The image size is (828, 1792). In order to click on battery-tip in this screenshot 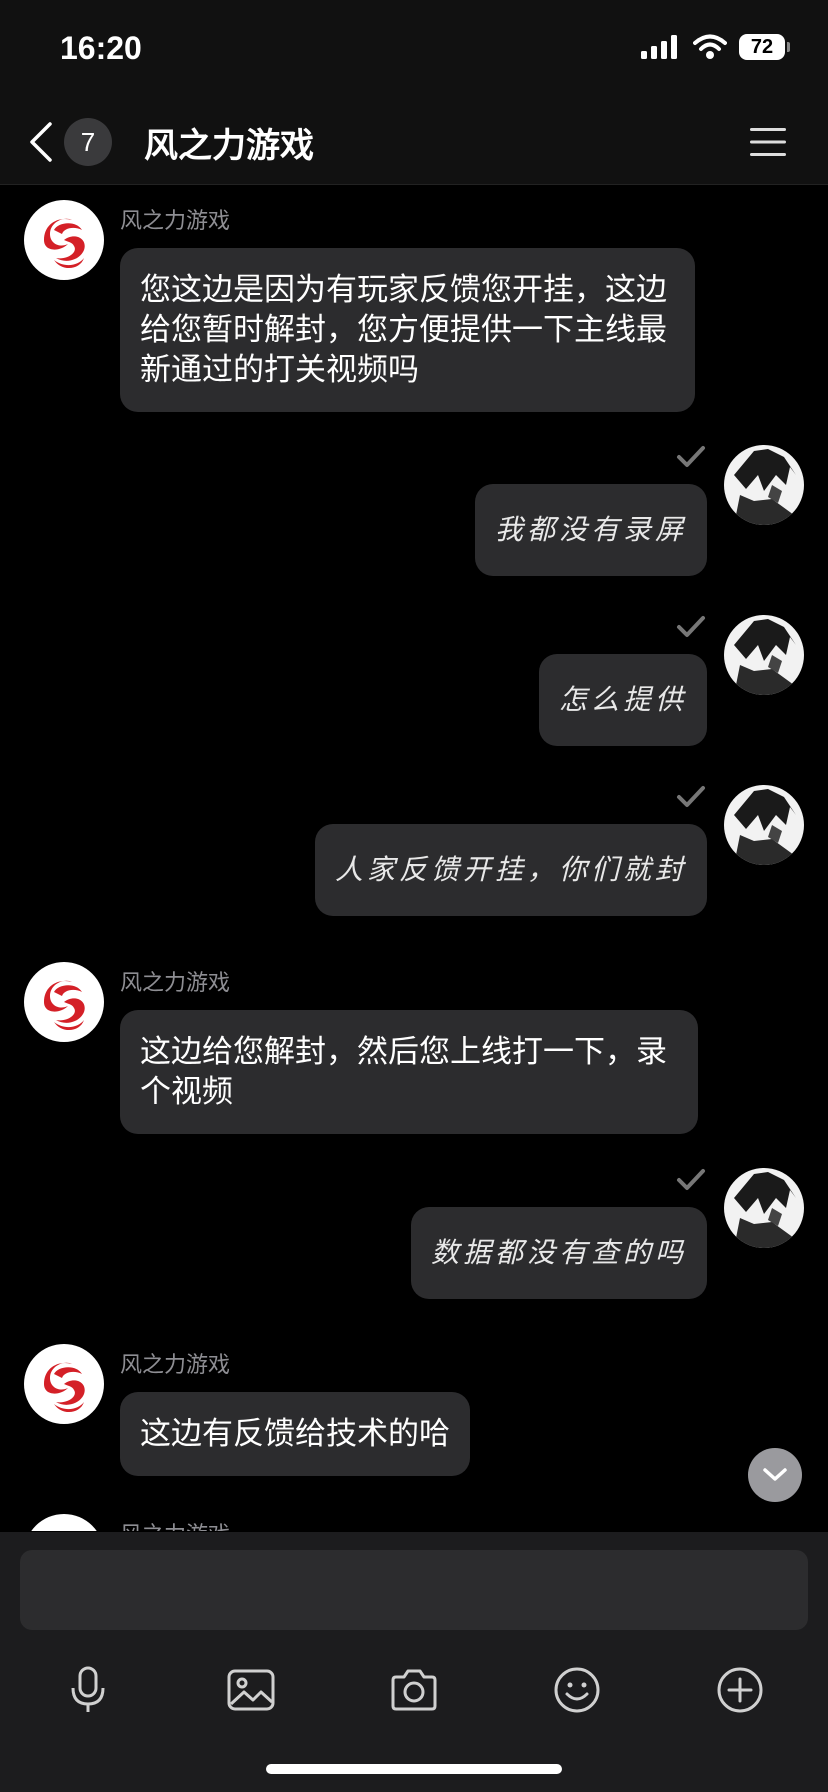, I will do `click(788, 47)`.